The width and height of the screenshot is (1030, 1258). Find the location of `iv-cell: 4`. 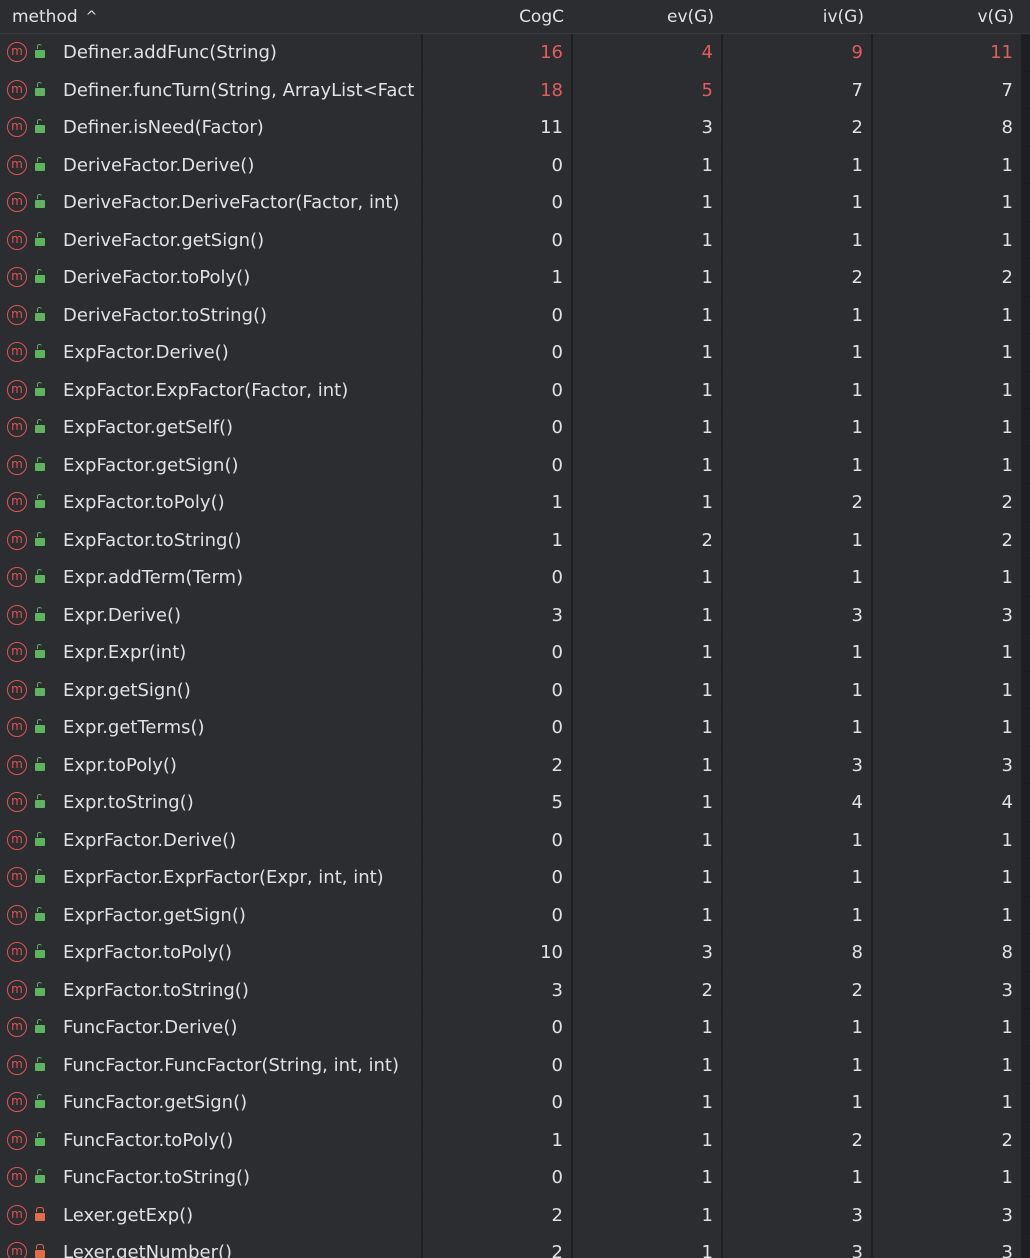

iv-cell: 4 is located at coordinates (797, 803).